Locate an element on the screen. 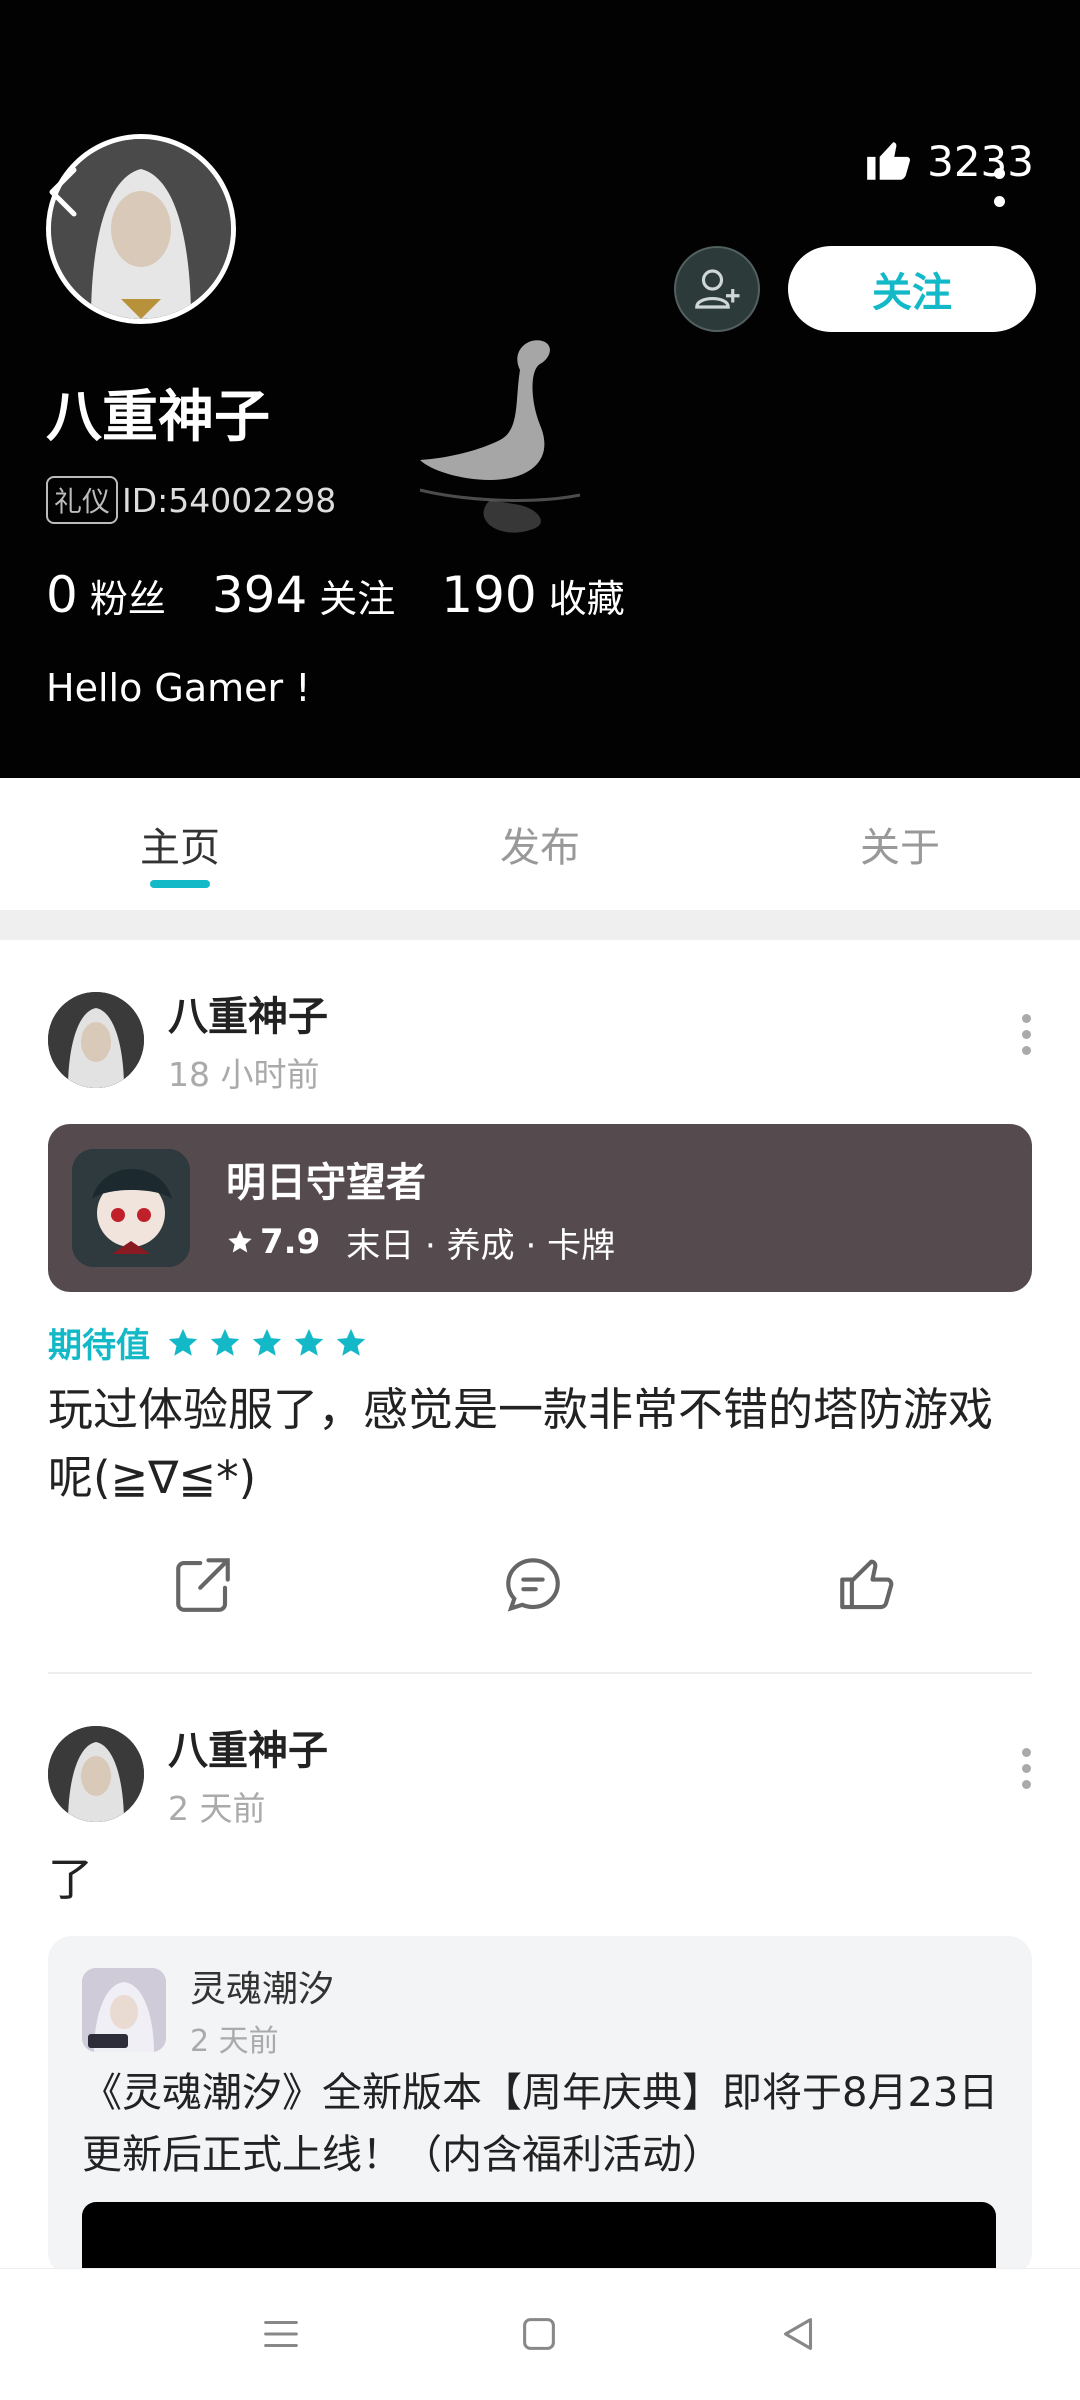 This screenshot has width=1080, height=2400. following-label: 关注 is located at coordinates (357, 595).